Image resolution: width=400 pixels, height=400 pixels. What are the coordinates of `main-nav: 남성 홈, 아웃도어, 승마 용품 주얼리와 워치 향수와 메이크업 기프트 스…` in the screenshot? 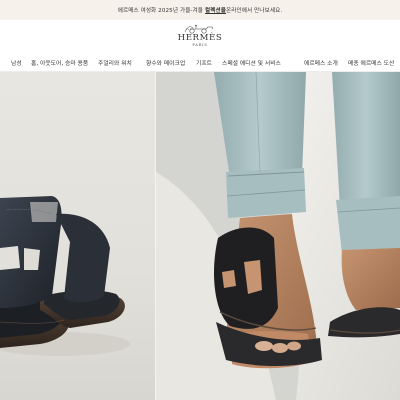 It's located at (200, 62).